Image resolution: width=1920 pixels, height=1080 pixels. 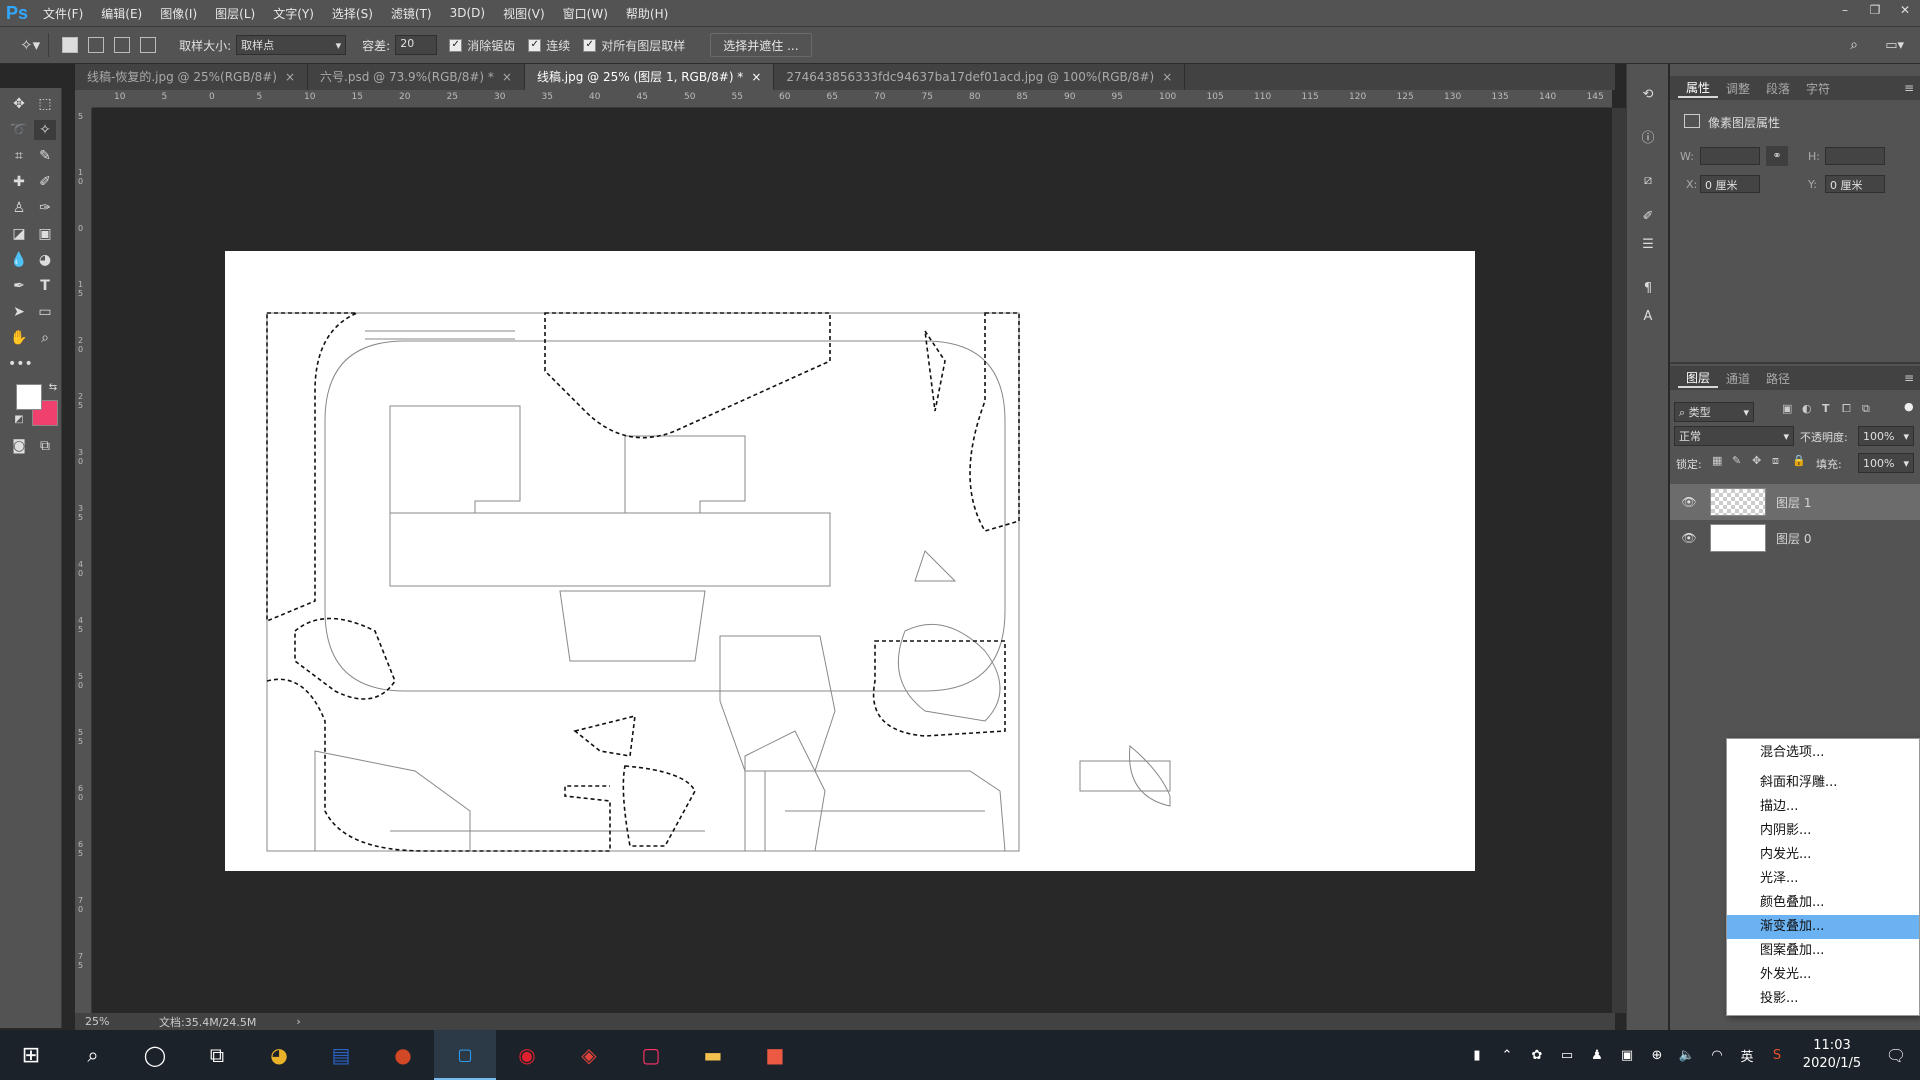 What do you see at coordinates (19, 156) in the screenshot?
I see `crop-tool-icon: ⌗` at bounding box center [19, 156].